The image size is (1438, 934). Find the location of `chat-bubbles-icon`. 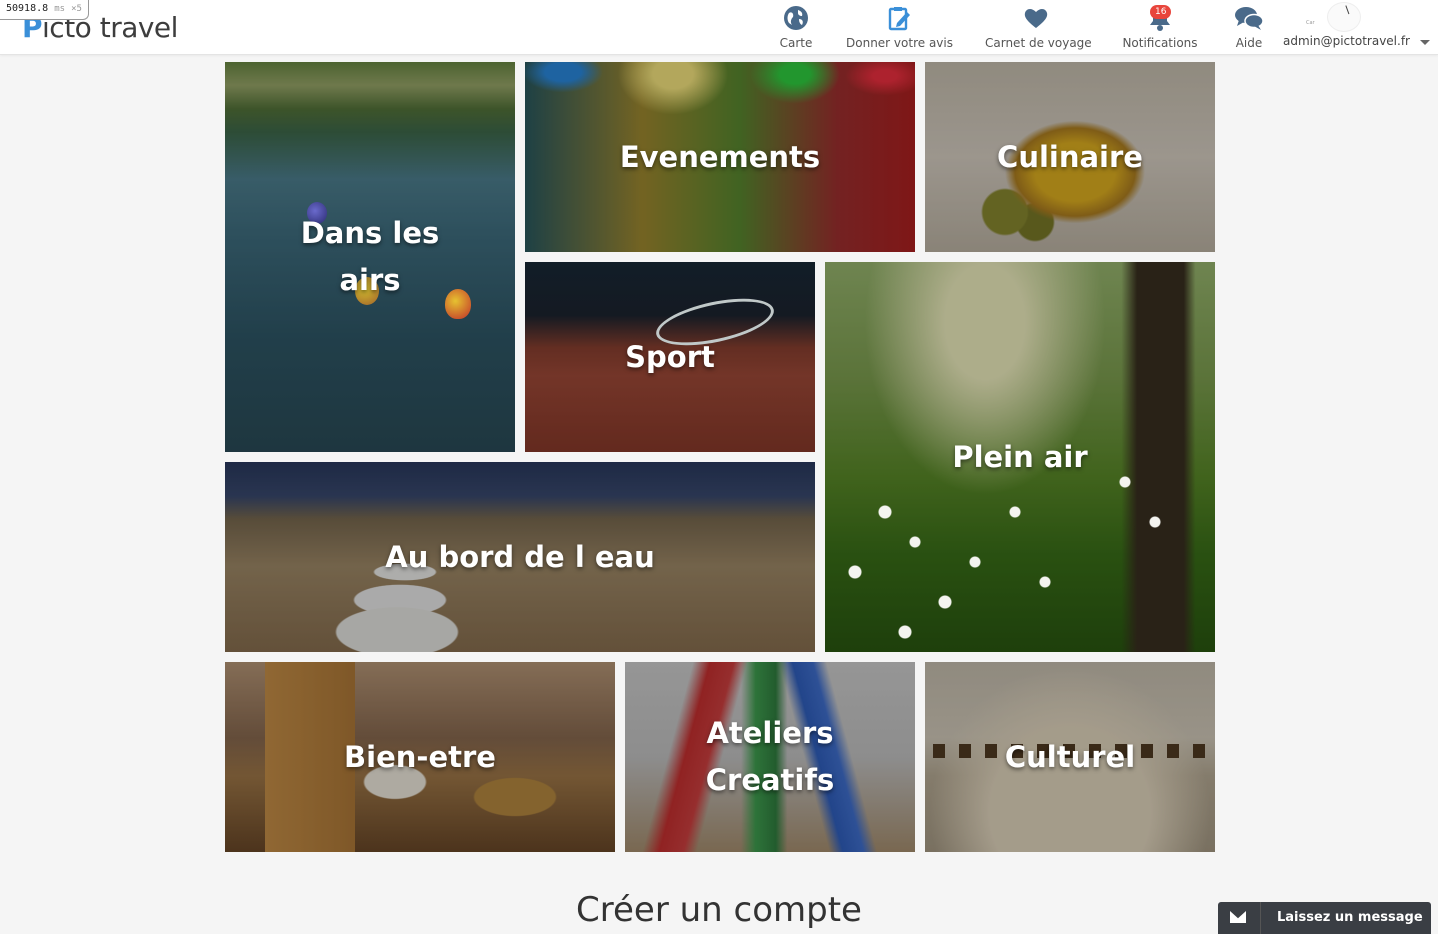

chat-bubbles-icon is located at coordinates (1249, 18).